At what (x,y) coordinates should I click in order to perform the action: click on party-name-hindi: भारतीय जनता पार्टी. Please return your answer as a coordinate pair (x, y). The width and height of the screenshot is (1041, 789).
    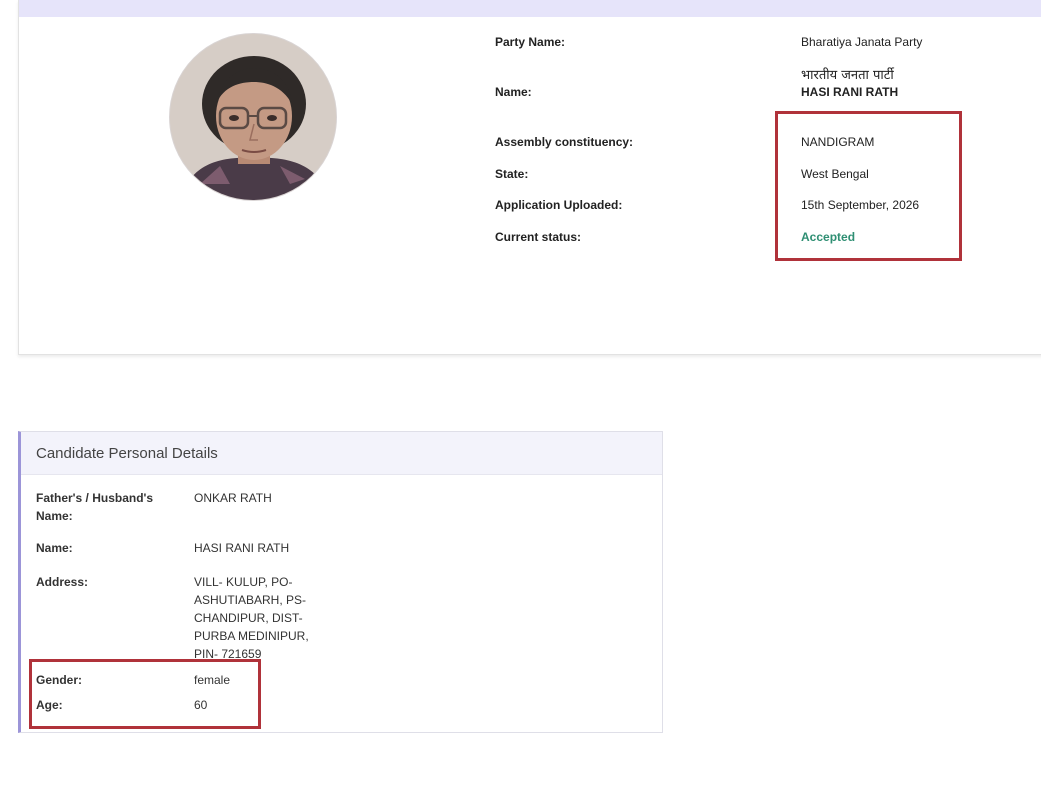
    Looking at the image, I should click on (847, 75).